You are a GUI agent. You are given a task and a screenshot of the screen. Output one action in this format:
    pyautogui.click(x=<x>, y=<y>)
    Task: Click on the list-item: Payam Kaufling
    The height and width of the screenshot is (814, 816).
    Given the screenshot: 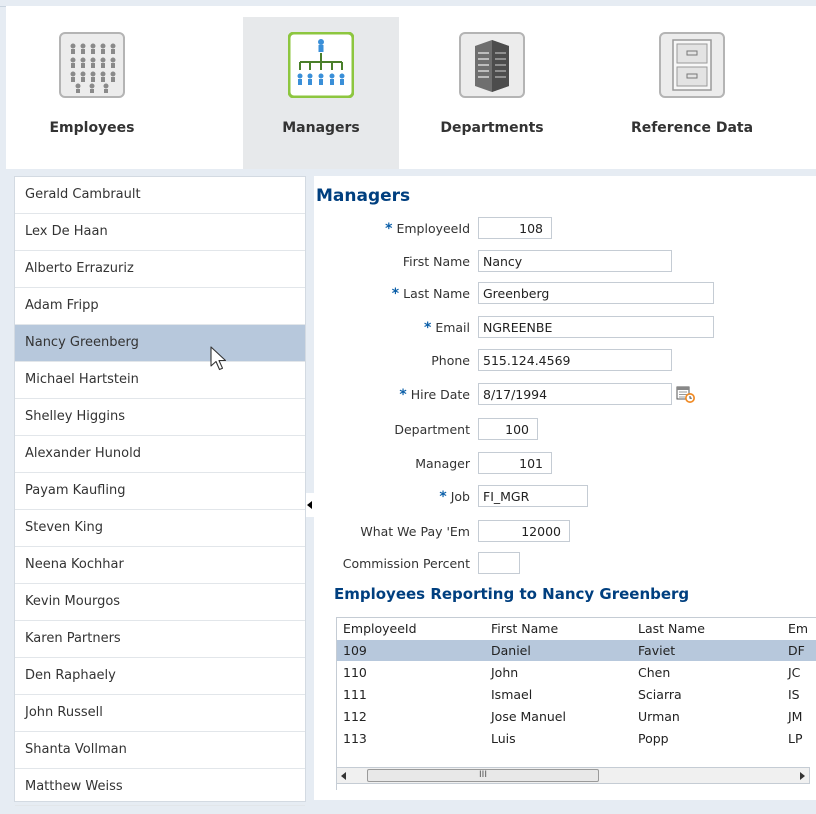 What is the action you would take?
    pyautogui.click(x=160, y=491)
    